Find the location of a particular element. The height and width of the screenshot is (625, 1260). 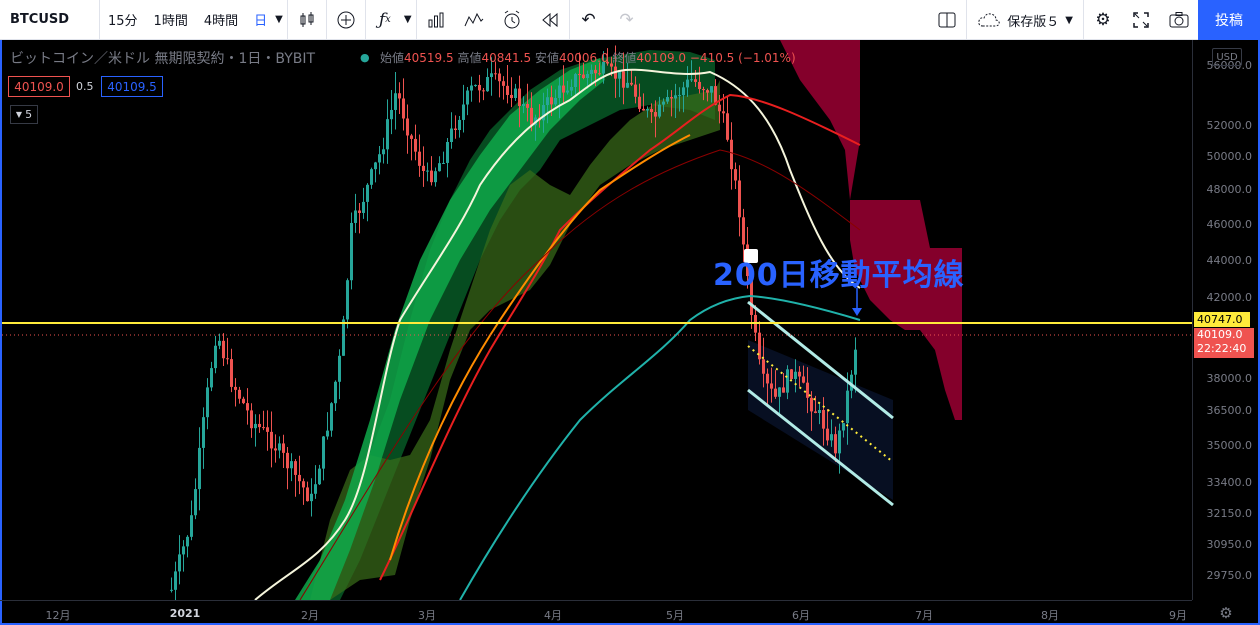

price-tick: 35000.0 is located at coordinates (1229, 445).